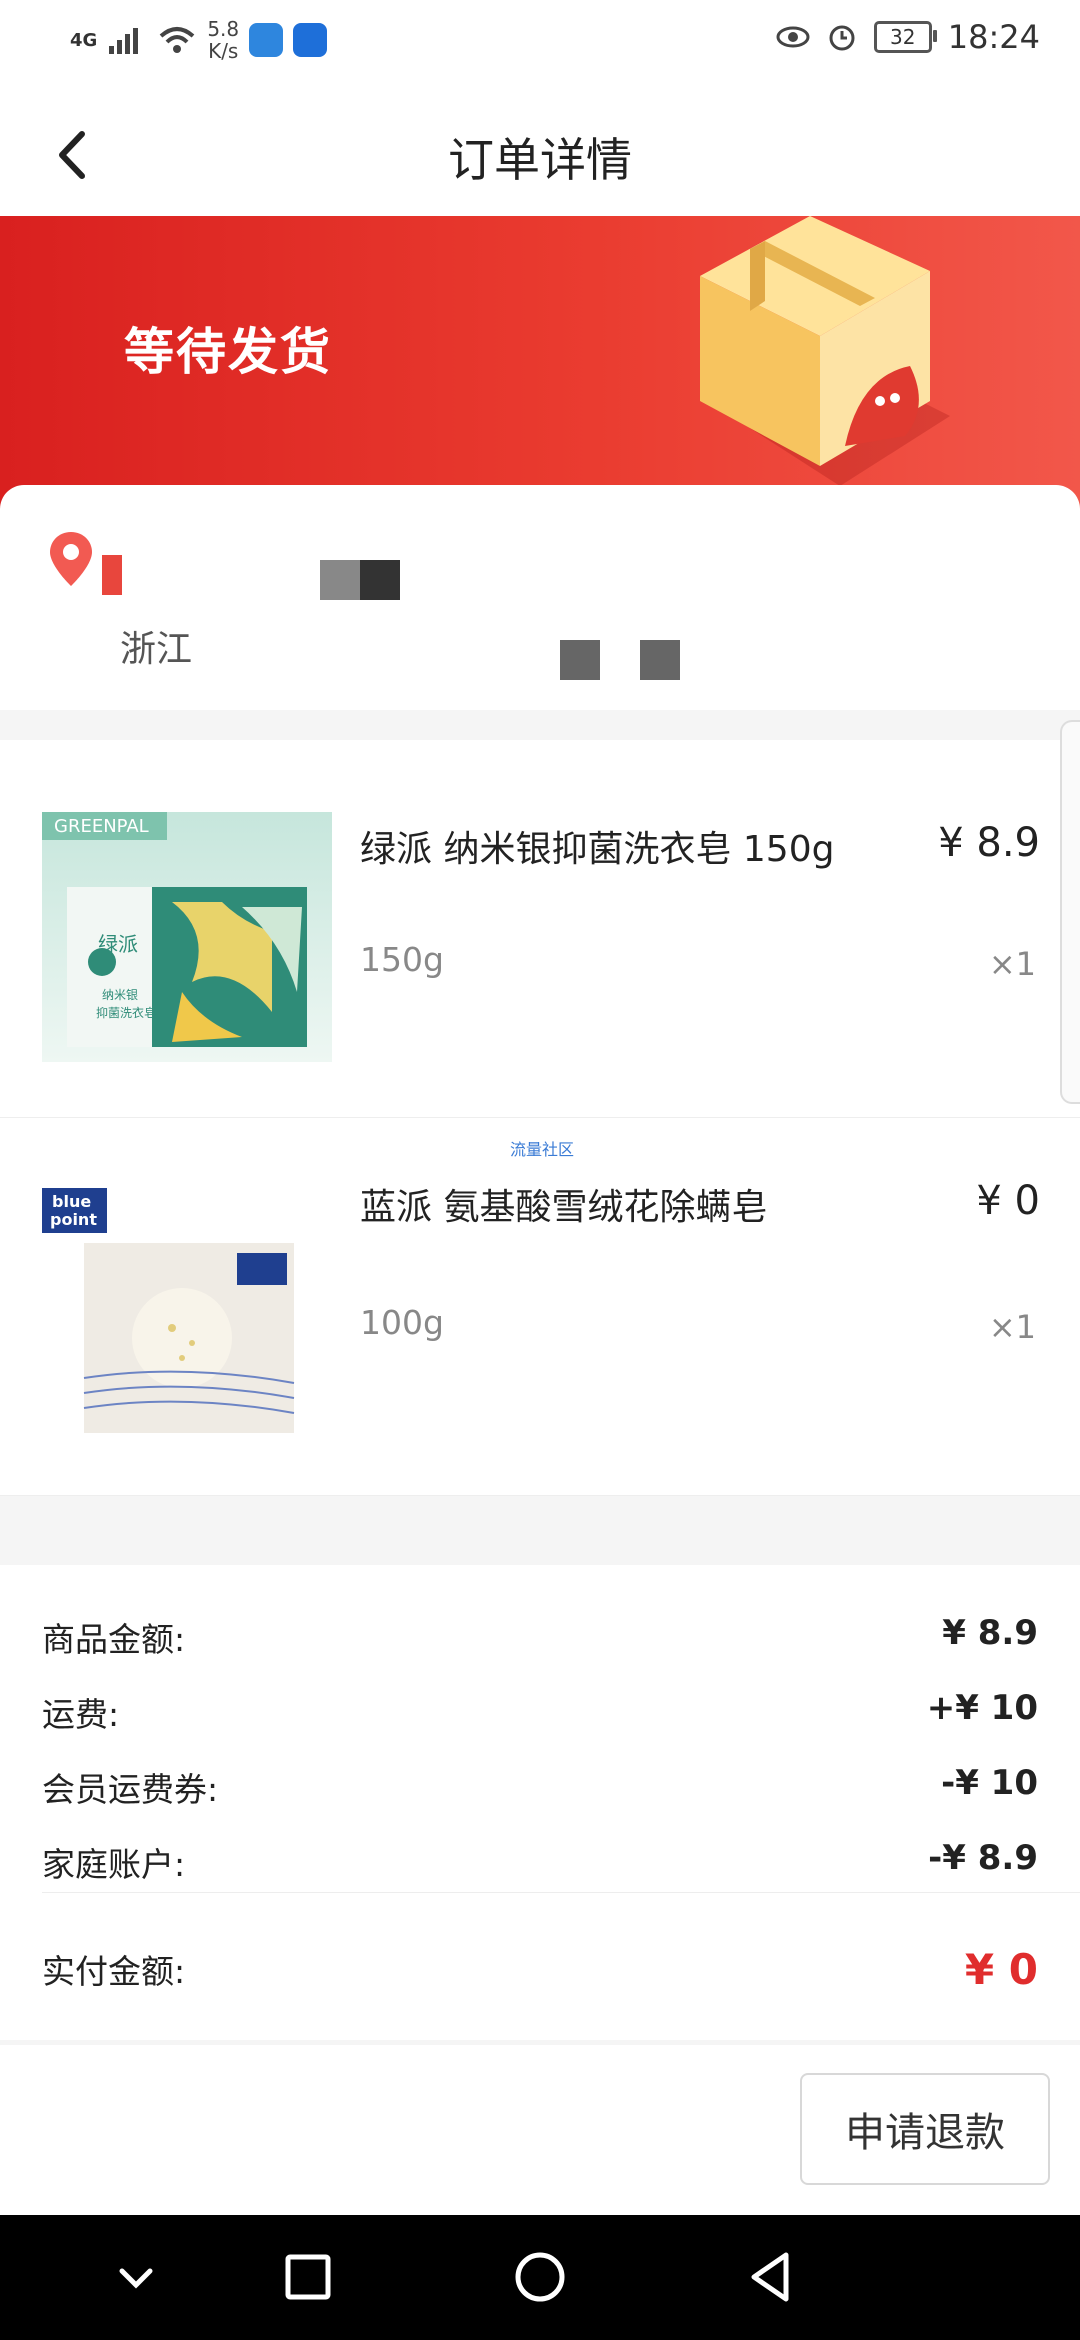  I want to click on wifi-icon, so click(177, 40).